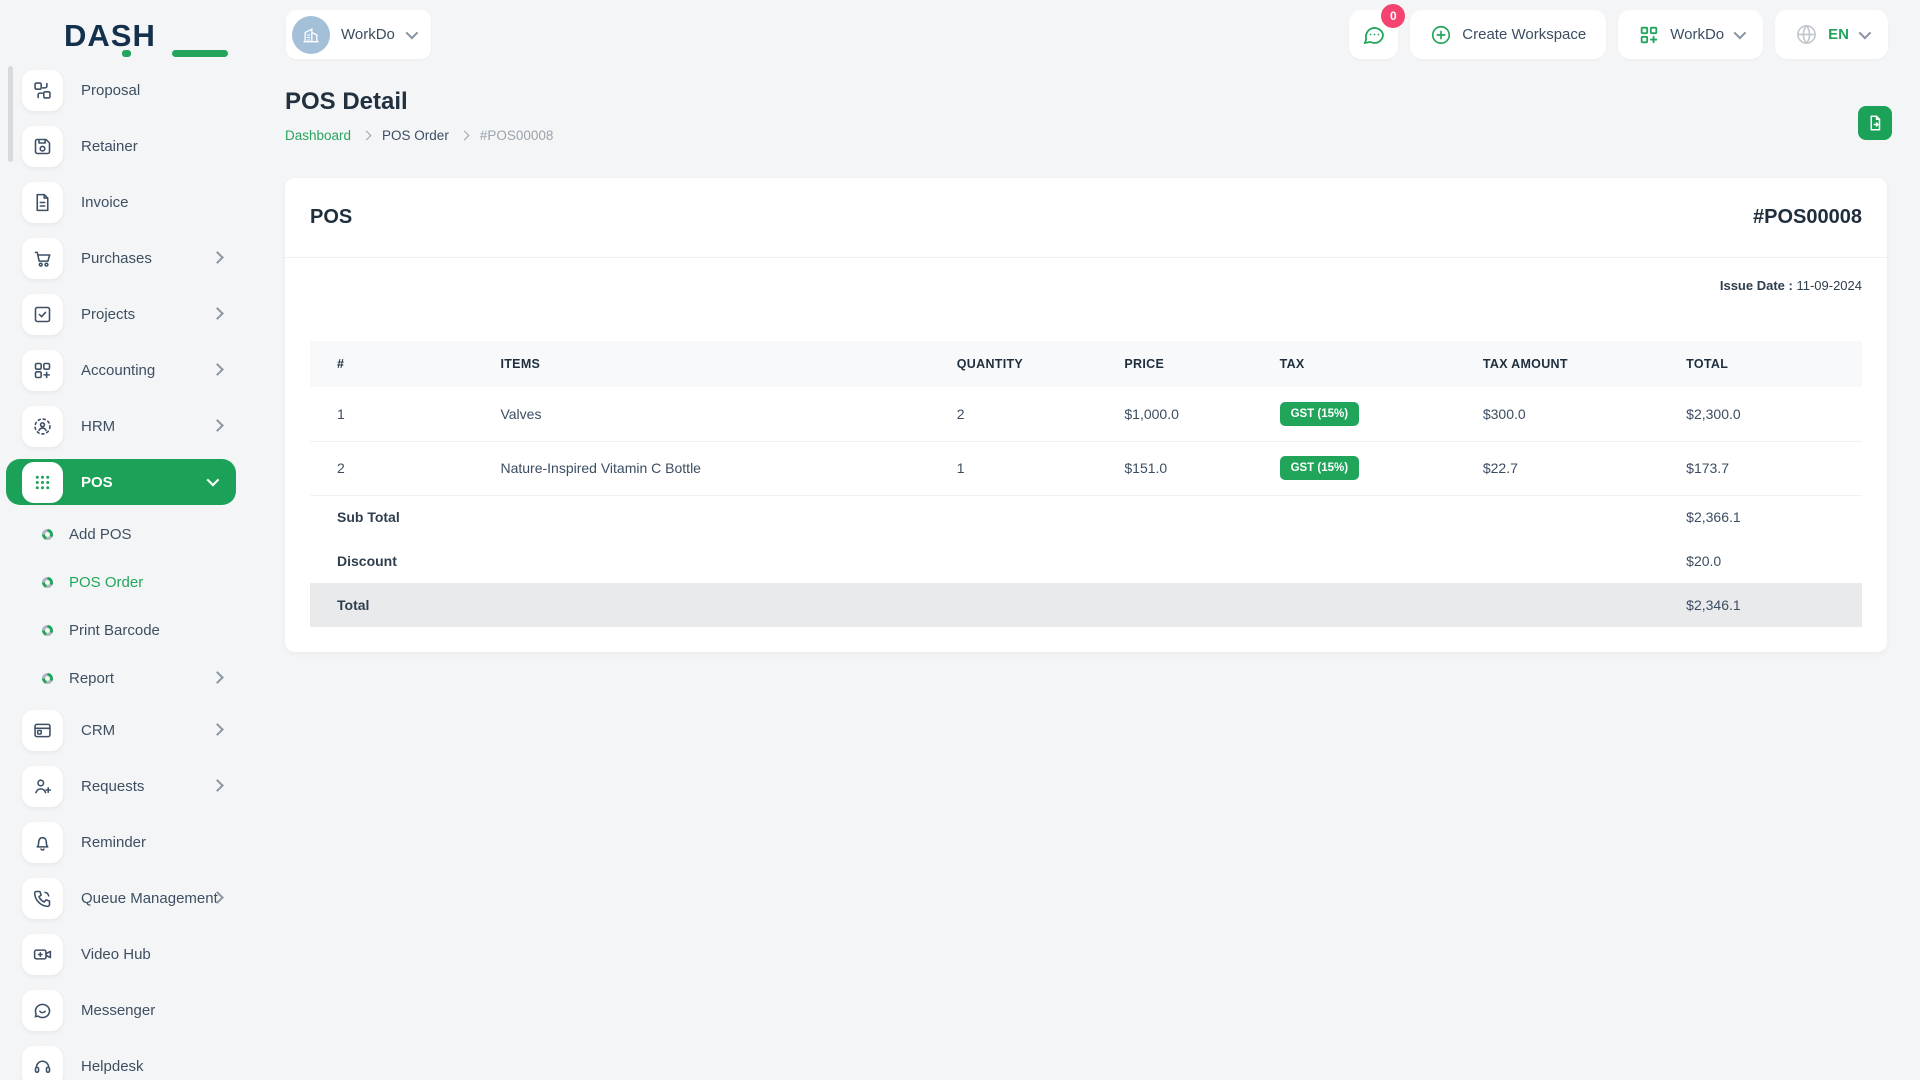  Describe the element at coordinates (1707, 468) in the screenshot. I see `cell-total: $173.7` at that location.